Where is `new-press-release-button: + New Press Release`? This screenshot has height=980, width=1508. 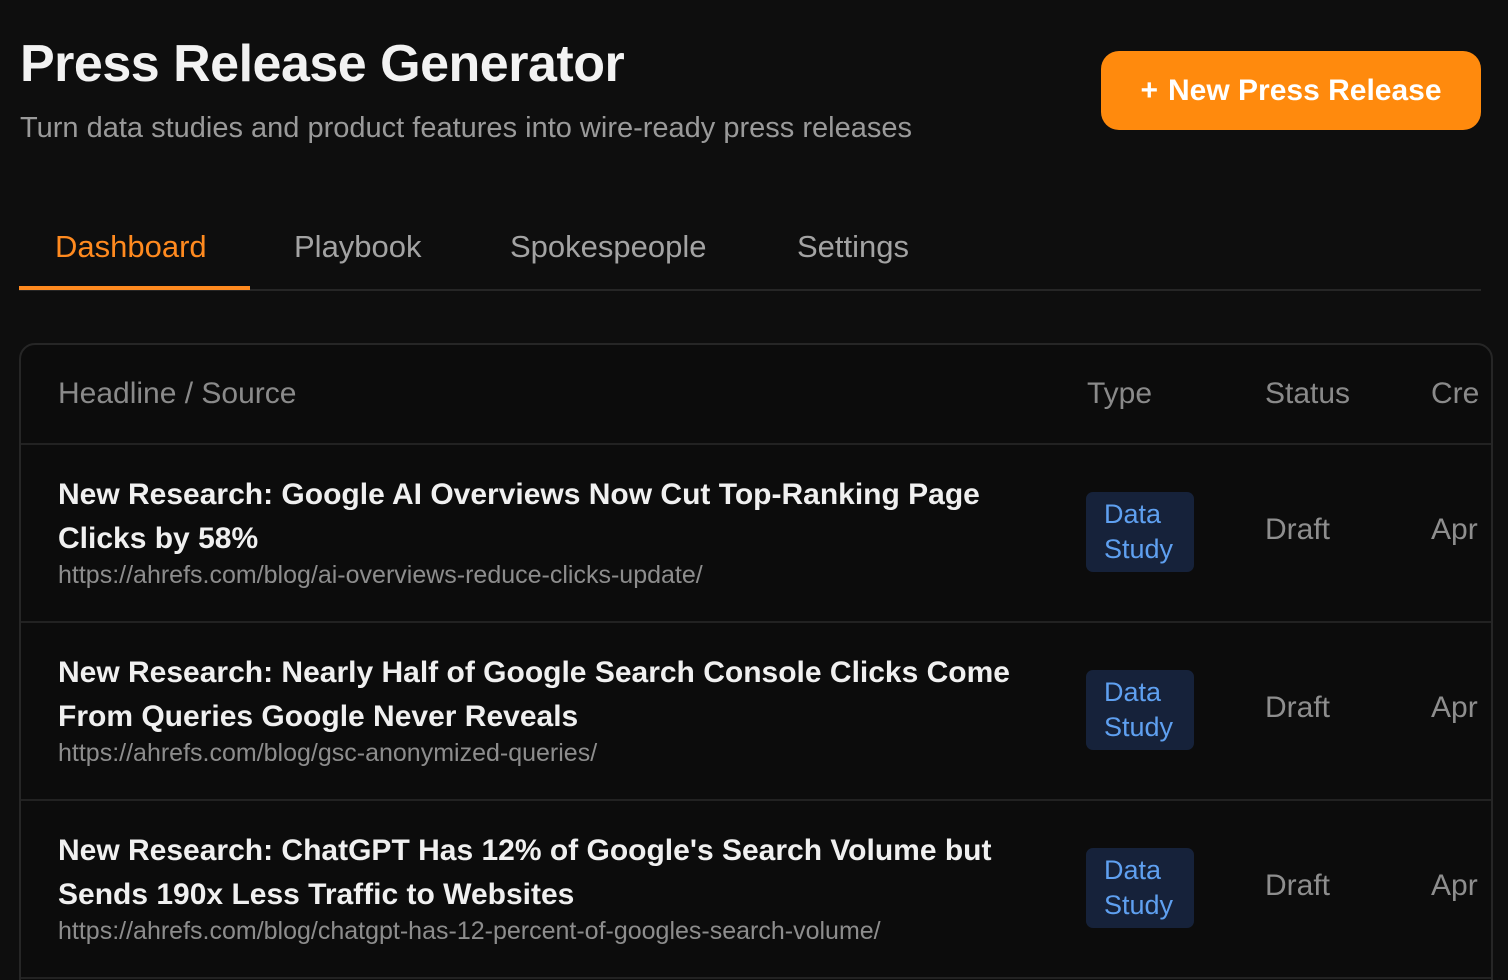 new-press-release-button: + New Press Release is located at coordinates (1291, 90).